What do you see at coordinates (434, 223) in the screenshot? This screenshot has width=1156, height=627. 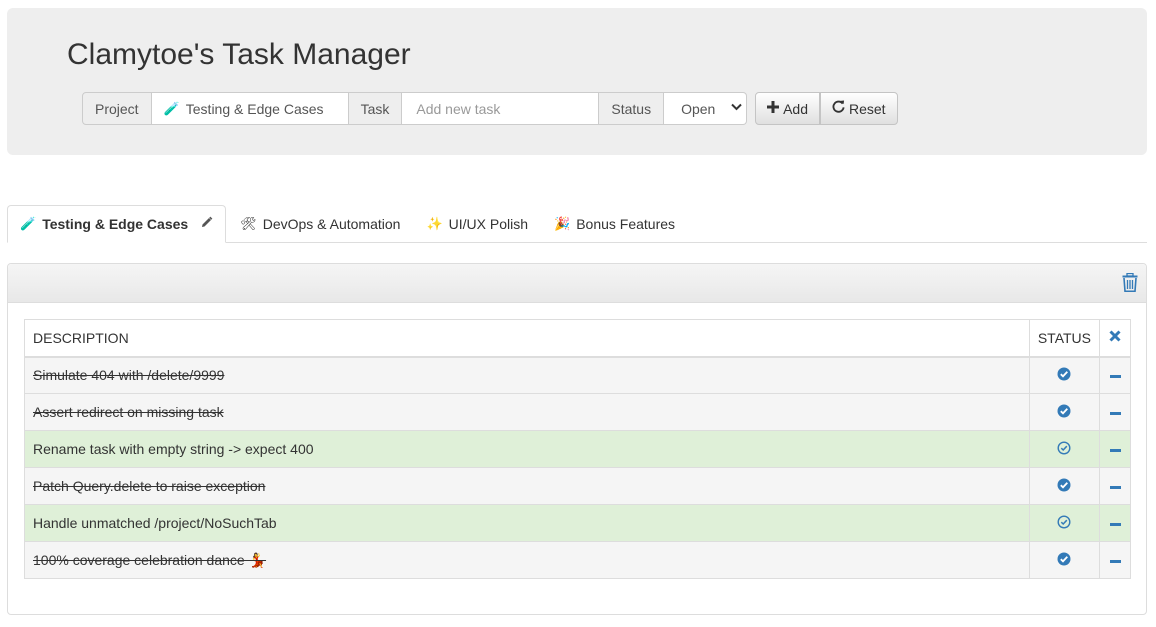 I see `sparkles-icon: ✨` at bounding box center [434, 223].